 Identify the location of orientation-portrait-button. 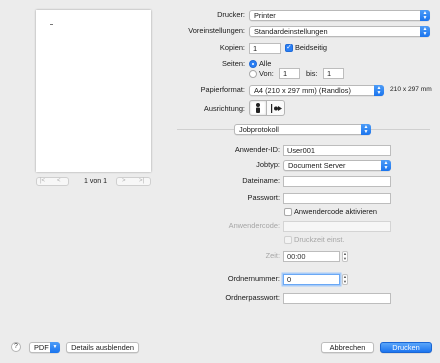
(258, 108).